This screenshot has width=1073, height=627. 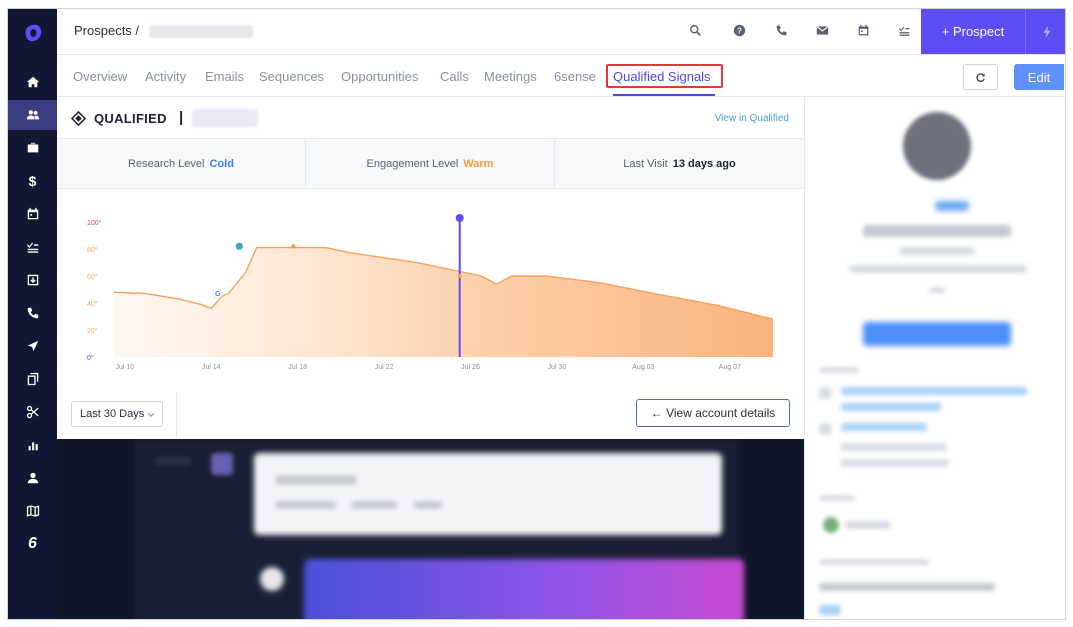 I want to click on tab-6sense: 6sense, so click(x=575, y=76).